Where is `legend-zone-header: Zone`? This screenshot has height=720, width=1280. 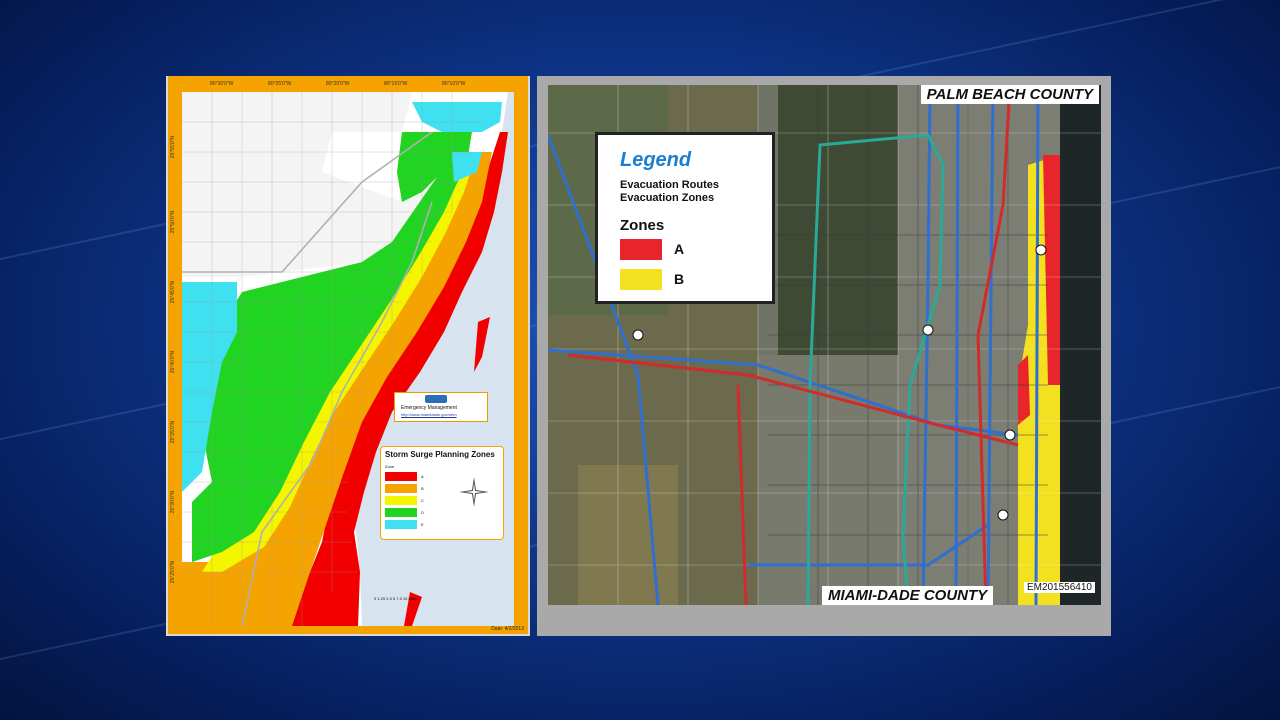
legend-zone-header: Zone is located at coordinates (390, 466).